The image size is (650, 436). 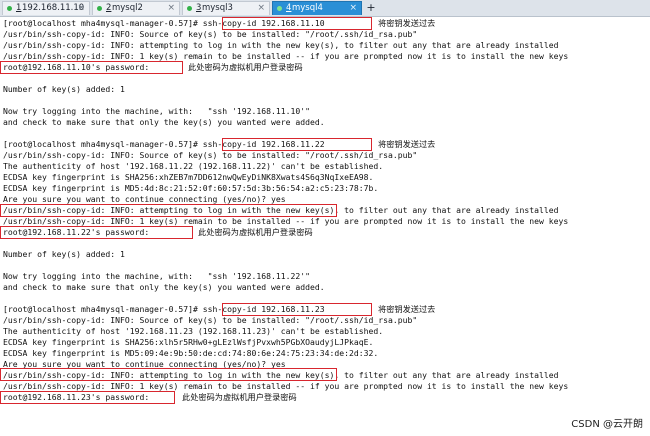 What do you see at coordinates (607, 424) in the screenshot?
I see `watermark: CSDN @云开朗` at bounding box center [607, 424].